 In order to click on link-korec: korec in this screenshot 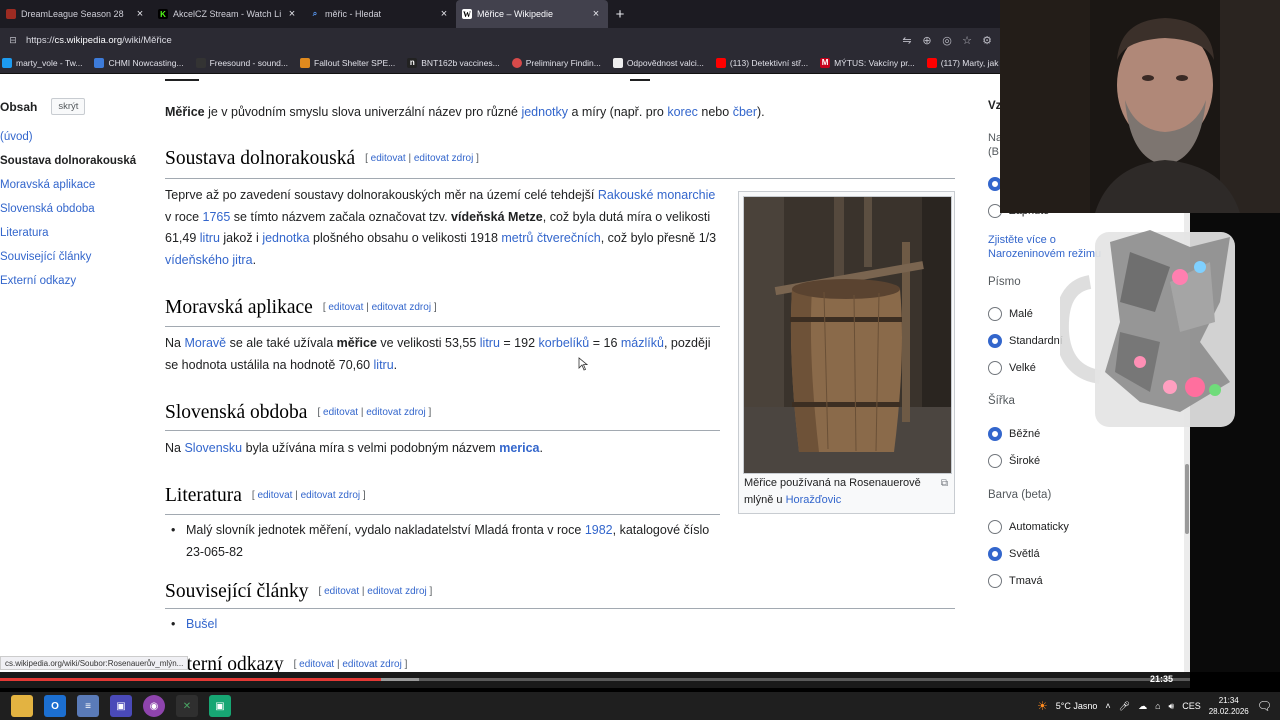, I will do `click(682, 112)`.